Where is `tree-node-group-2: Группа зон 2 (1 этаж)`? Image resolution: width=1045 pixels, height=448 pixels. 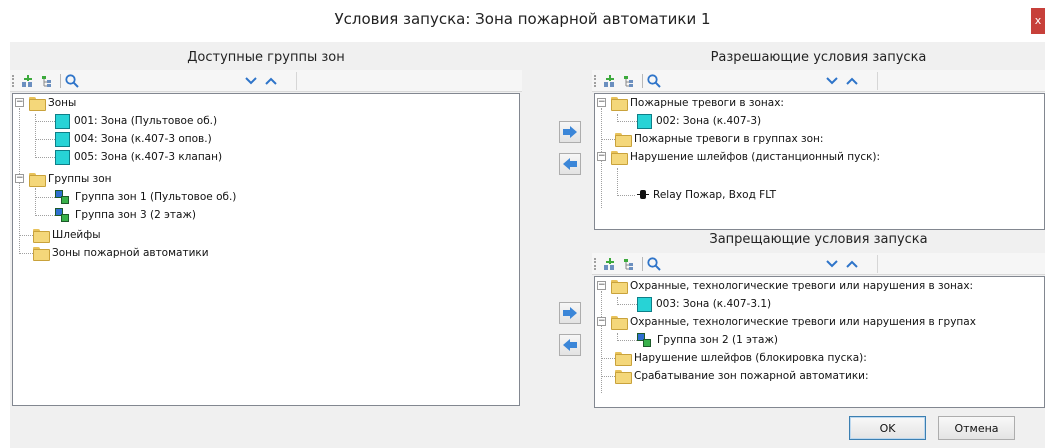
tree-node-group-2: Группа зон 2 (1 этаж) is located at coordinates (707, 340).